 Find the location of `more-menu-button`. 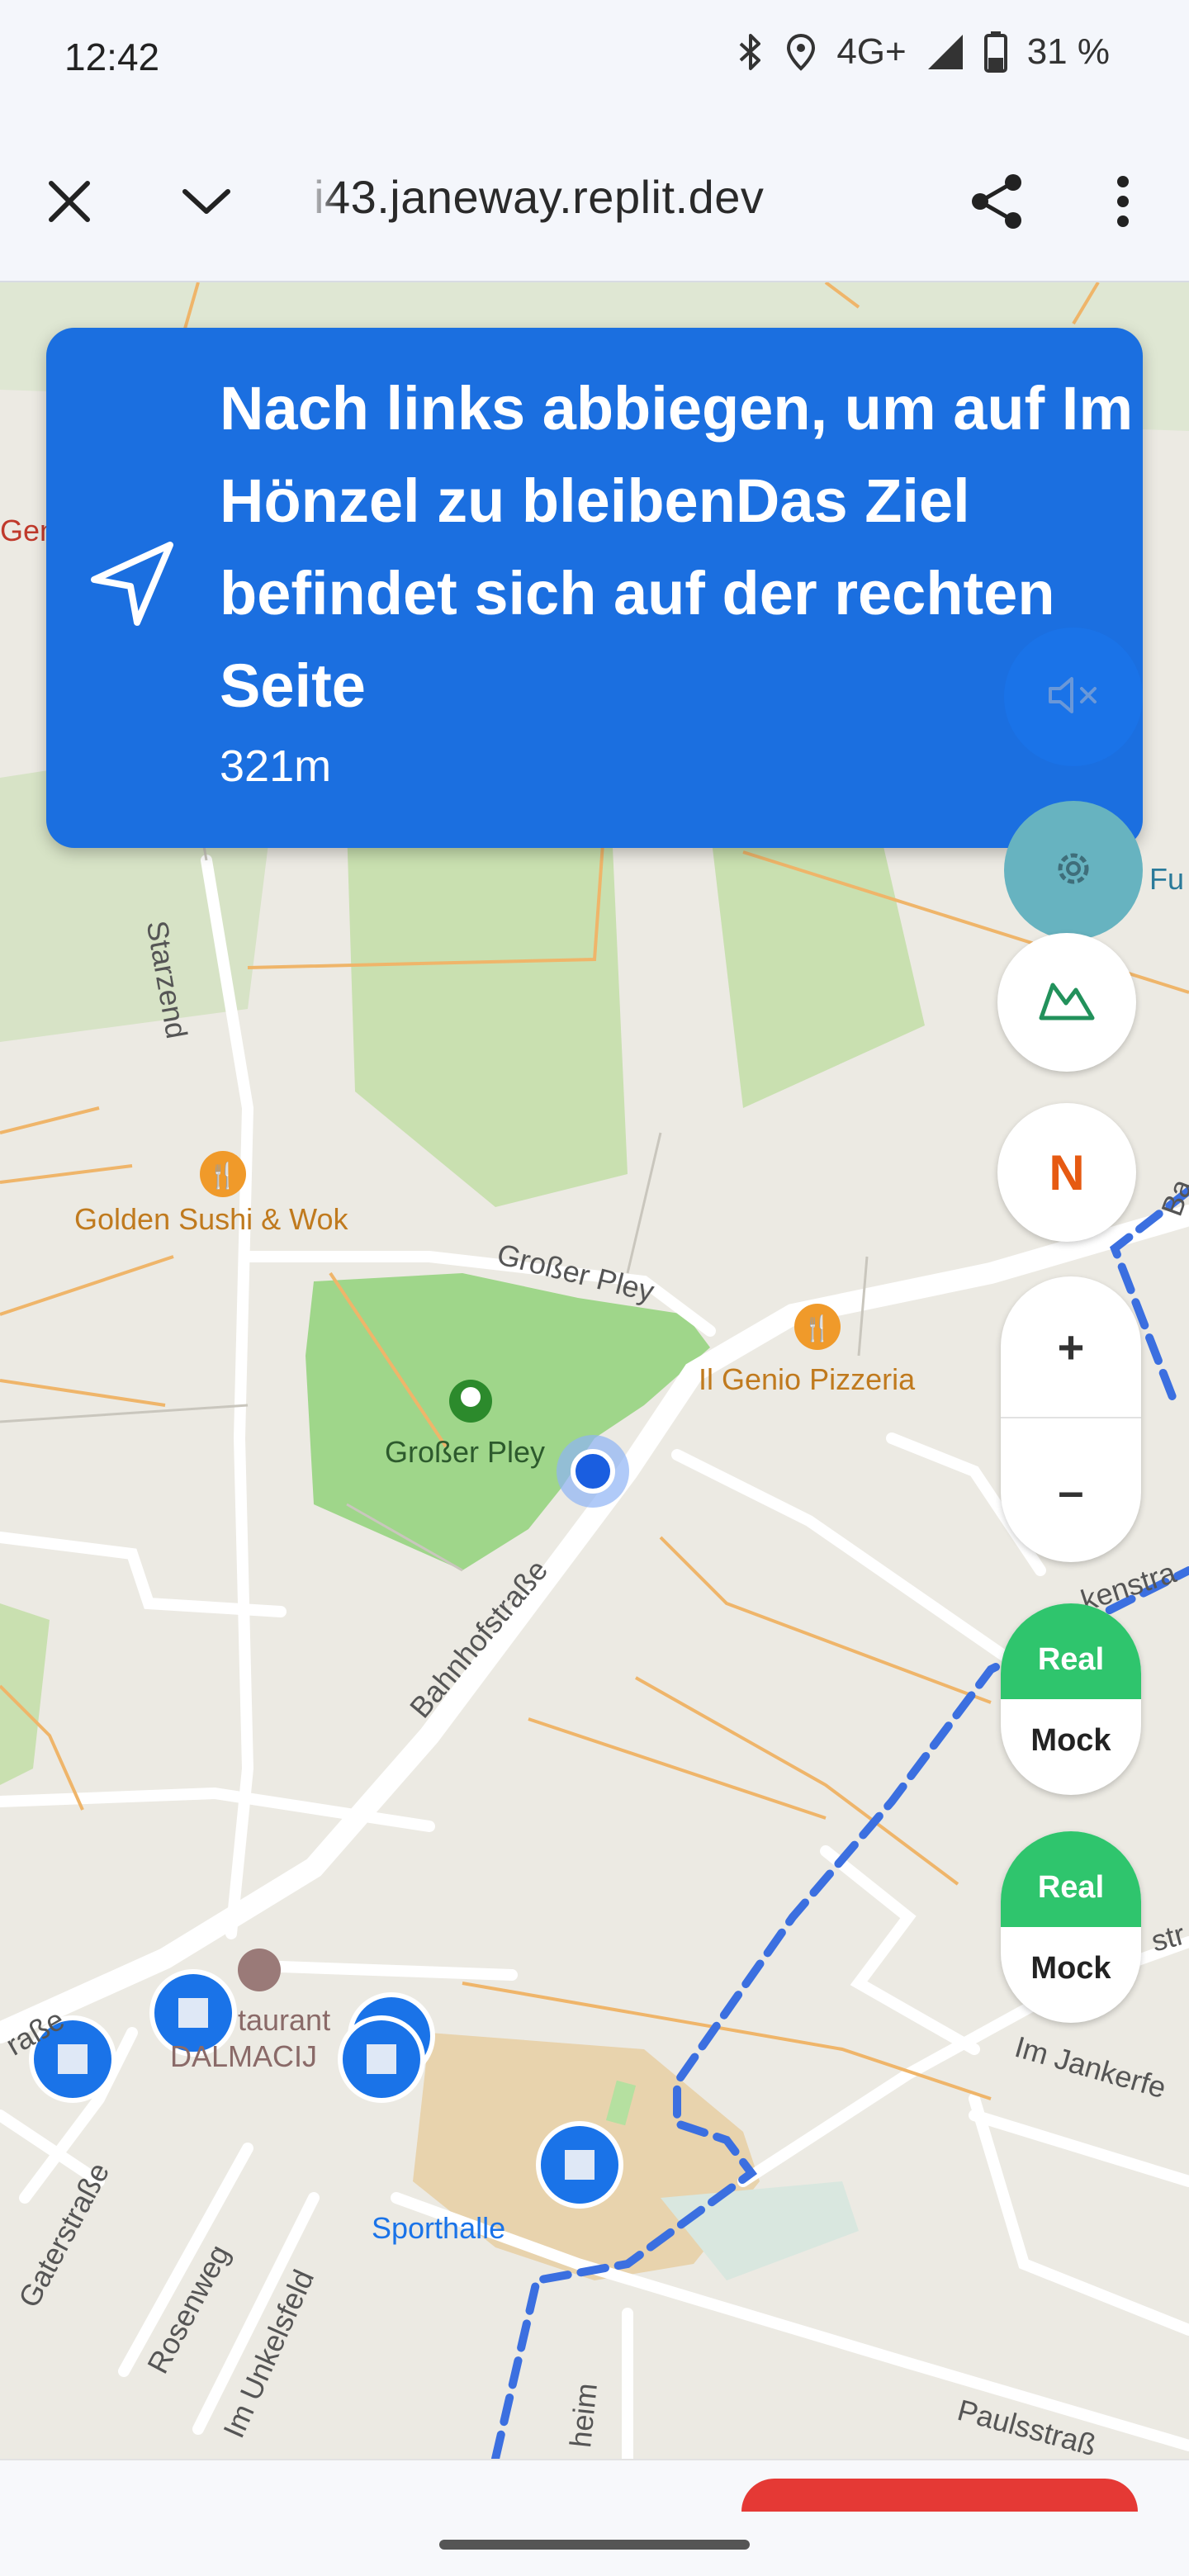

more-menu-button is located at coordinates (1123, 203).